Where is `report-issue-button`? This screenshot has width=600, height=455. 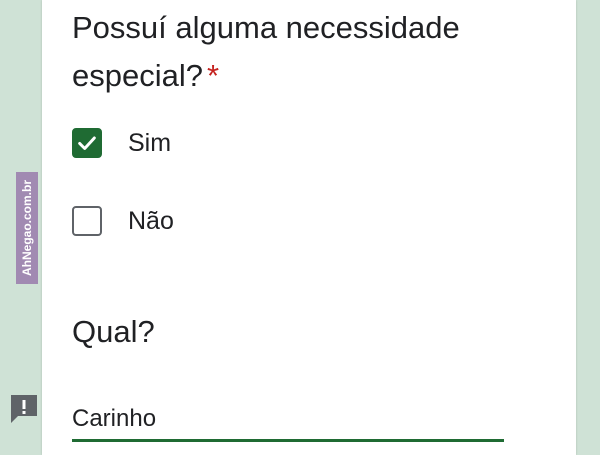
report-issue-button is located at coordinates (24, 409).